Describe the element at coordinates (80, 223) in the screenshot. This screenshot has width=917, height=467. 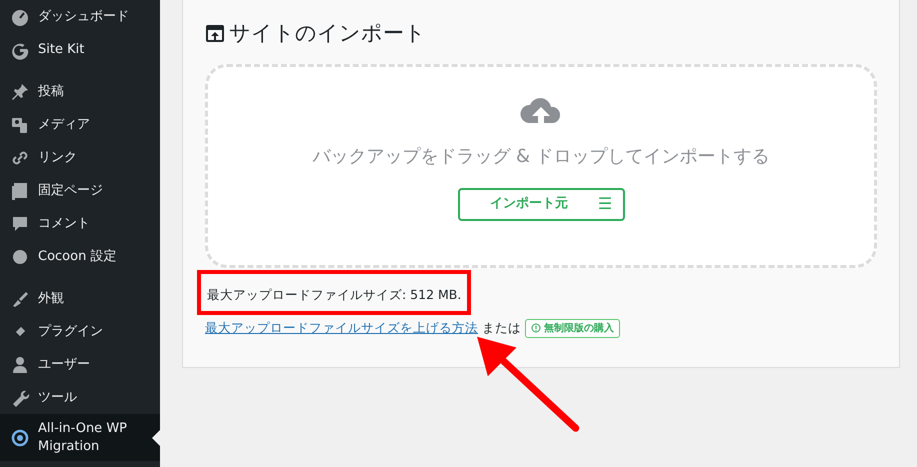
I see `sidebar-item: コメント` at that location.